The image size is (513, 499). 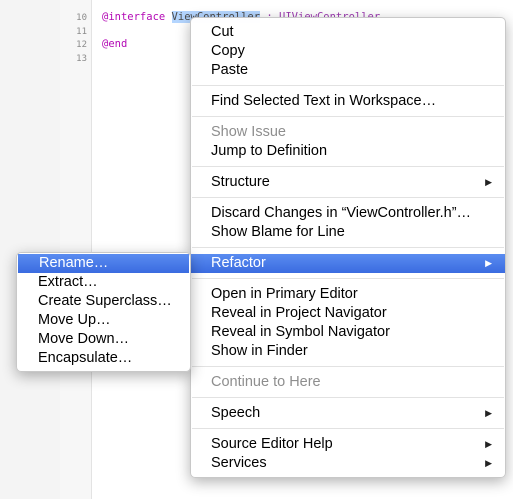 I want to click on line-number: 13, so click(x=81, y=59).